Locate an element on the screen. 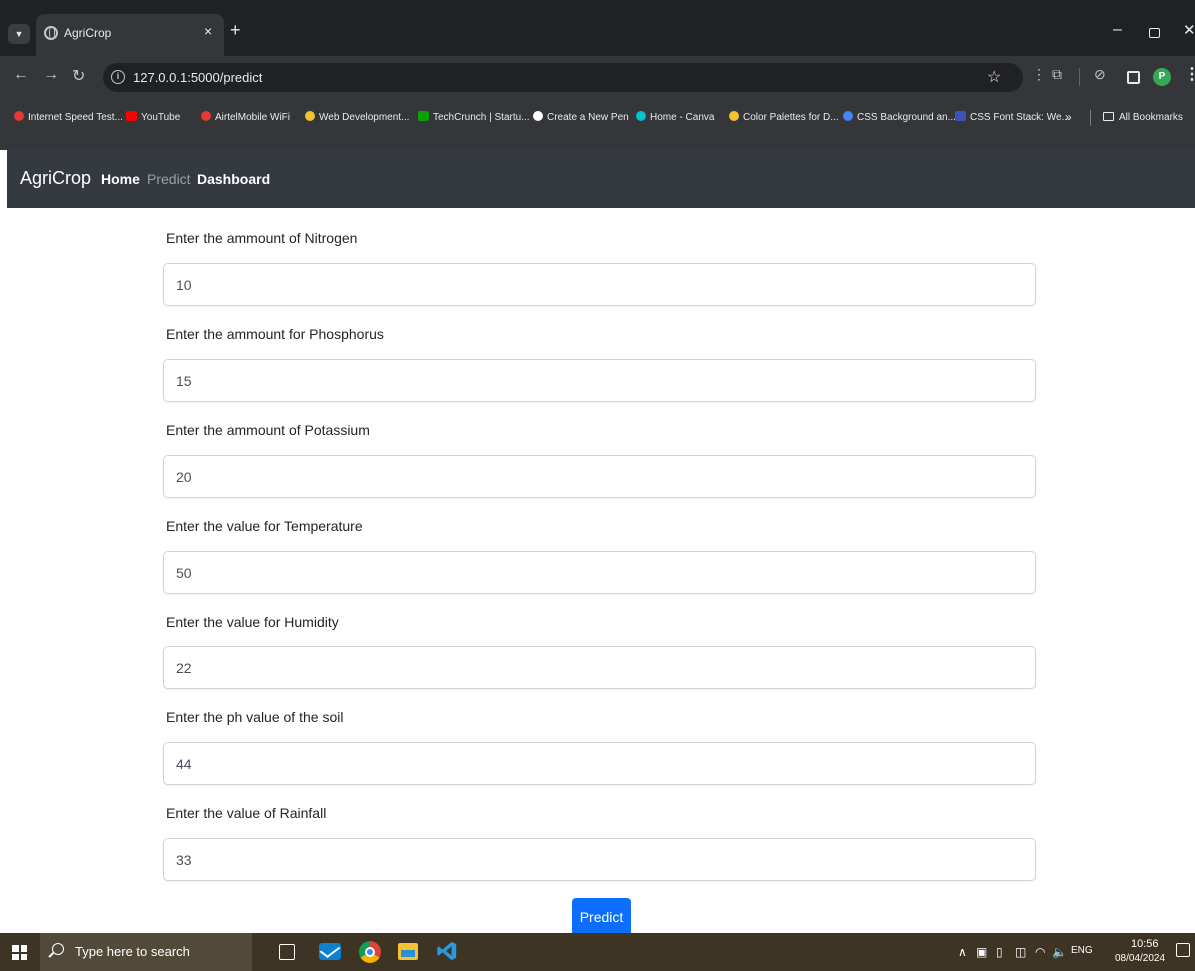  brand-logo: AgriCrop is located at coordinates (55, 178).